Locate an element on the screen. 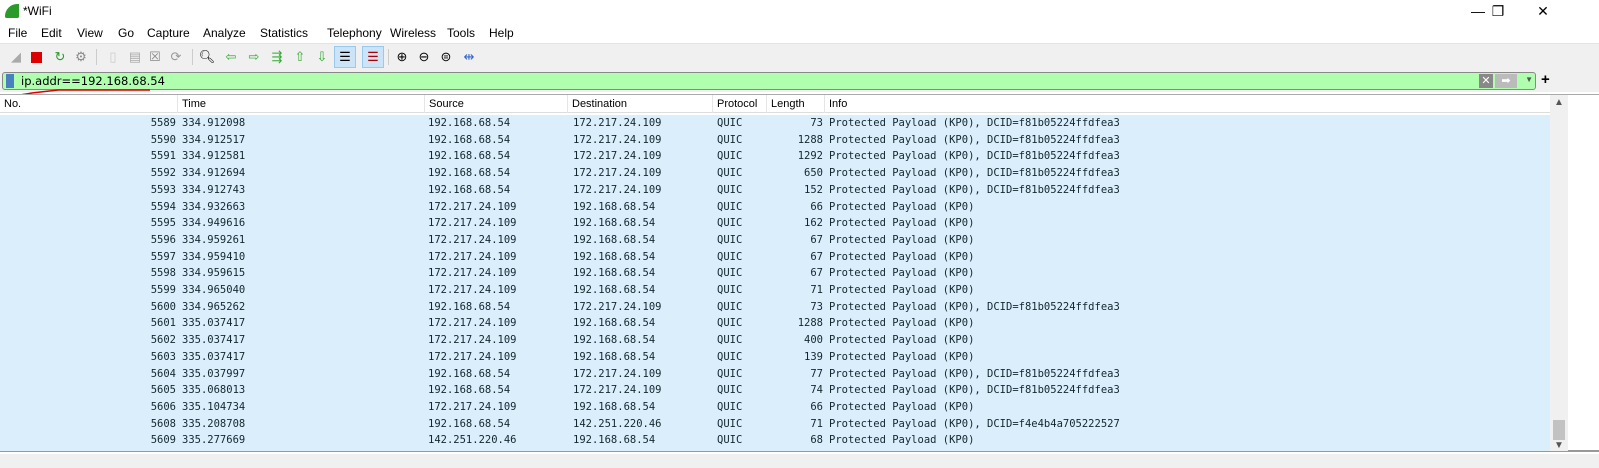 The height and width of the screenshot is (468, 1599). menu-help: Help is located at coordinates (501, 33).